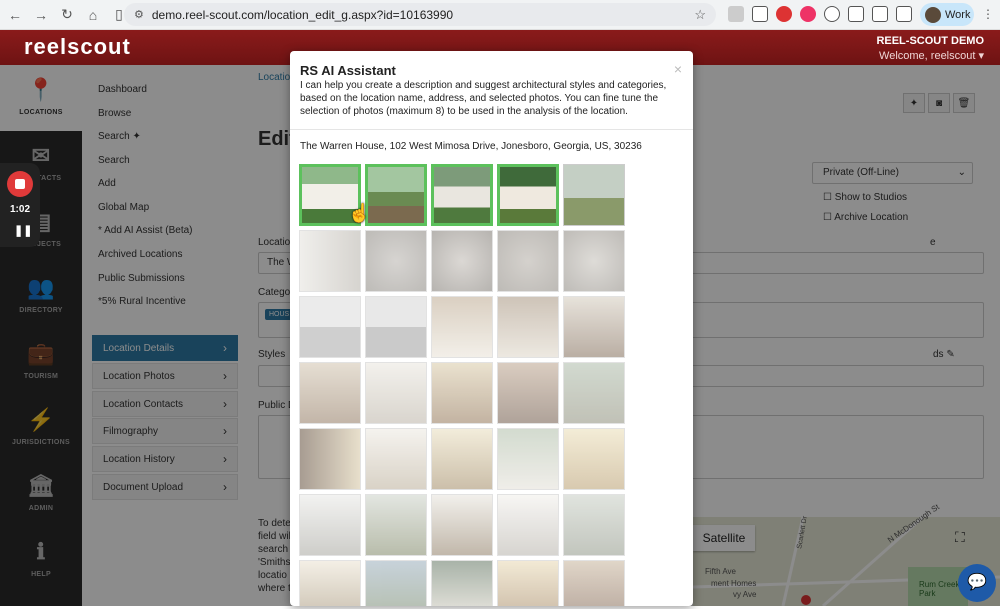  Describe the element at coordinates (988, 14) in the screenshot. I see `browser-menu-icon: ⋮` at that location.